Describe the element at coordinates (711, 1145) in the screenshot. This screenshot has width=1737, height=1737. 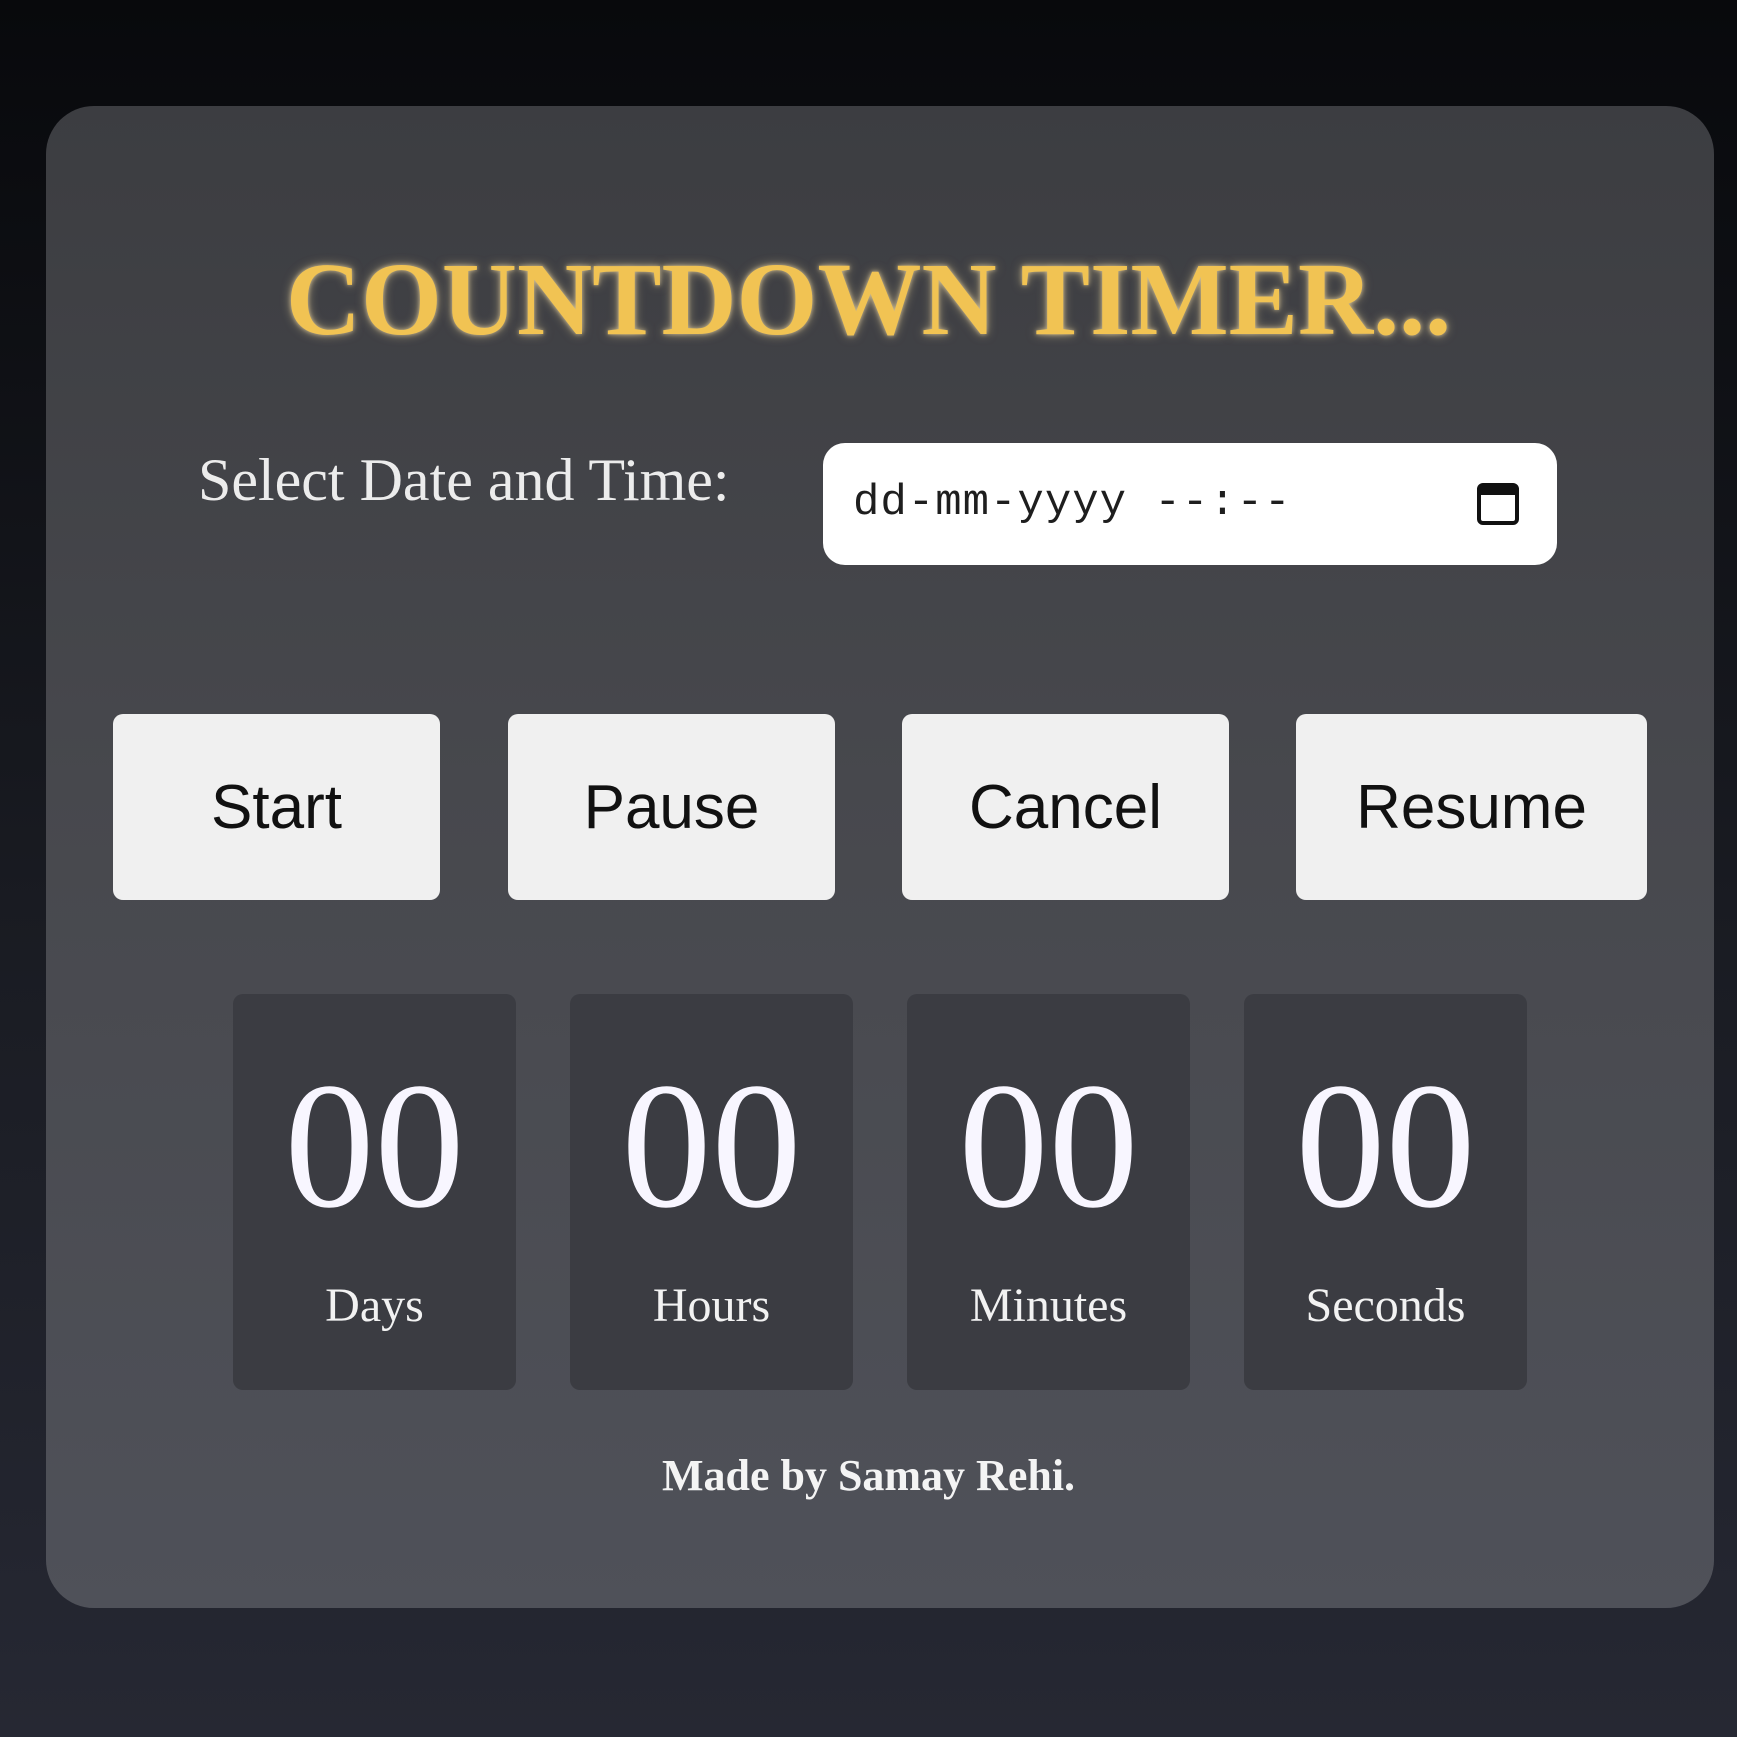
I see `hours-value: 00` at that location.